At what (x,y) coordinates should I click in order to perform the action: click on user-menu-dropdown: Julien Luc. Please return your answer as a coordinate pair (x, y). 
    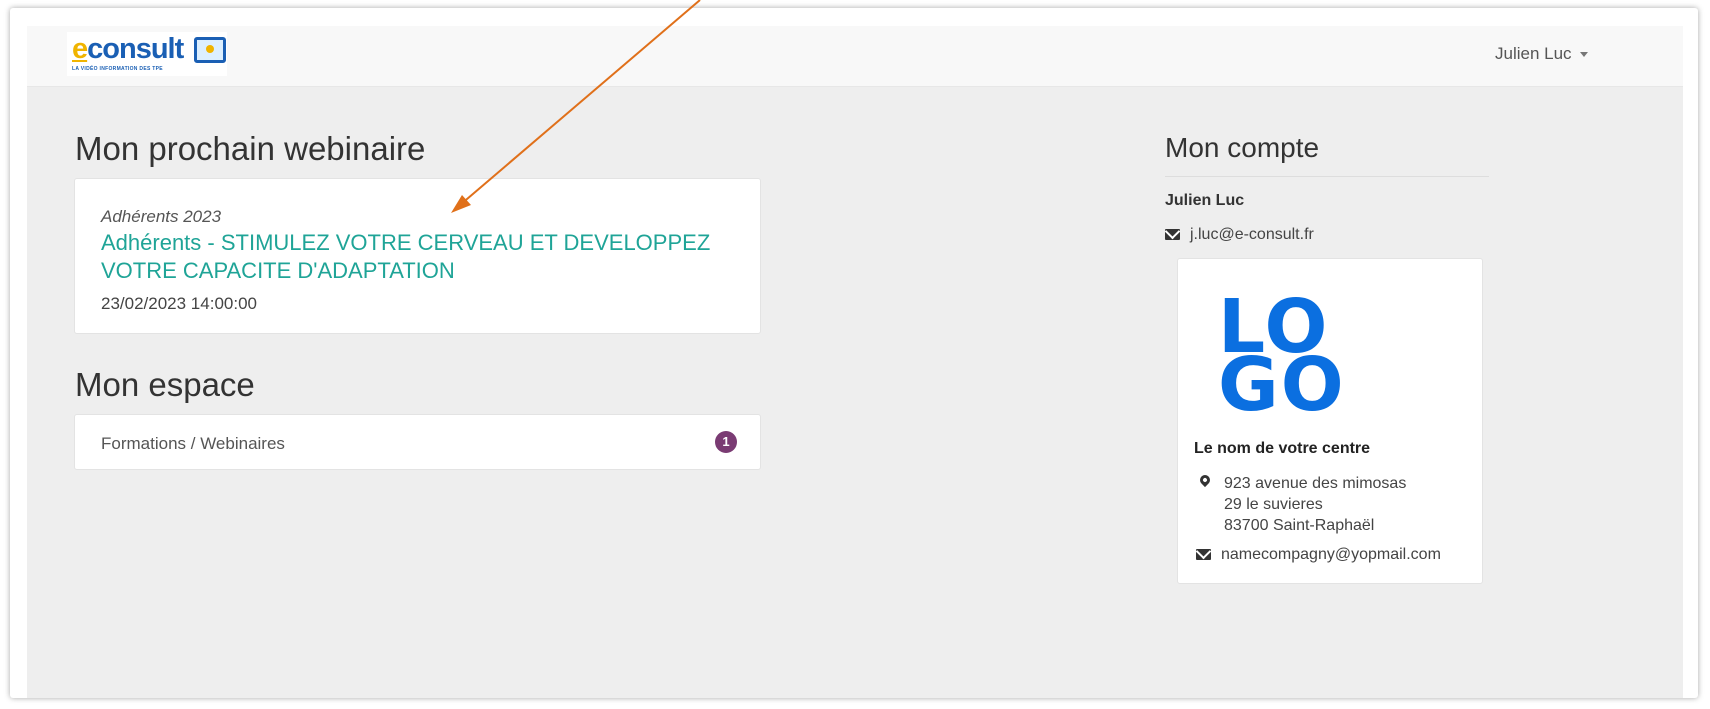
    Looking at the image, I should click on (1541, 54).